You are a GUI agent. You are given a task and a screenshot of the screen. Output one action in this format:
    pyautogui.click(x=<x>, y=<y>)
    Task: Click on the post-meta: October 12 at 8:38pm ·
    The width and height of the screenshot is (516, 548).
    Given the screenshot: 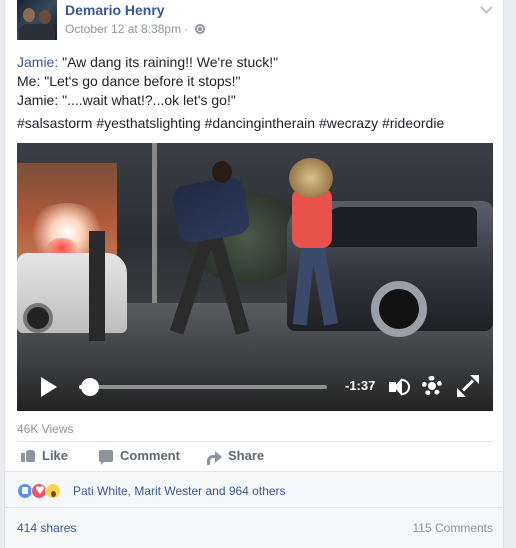 What is the action you would take?
    pyautogui.click(x=135, y=29)
    